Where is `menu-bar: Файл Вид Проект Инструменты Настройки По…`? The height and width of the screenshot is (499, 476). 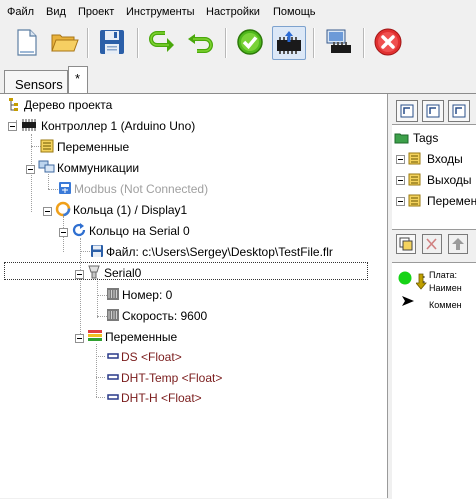
menu-bar: Файл Вид Проект Инструменты Настройки По… is located at coordinates (238, 12).